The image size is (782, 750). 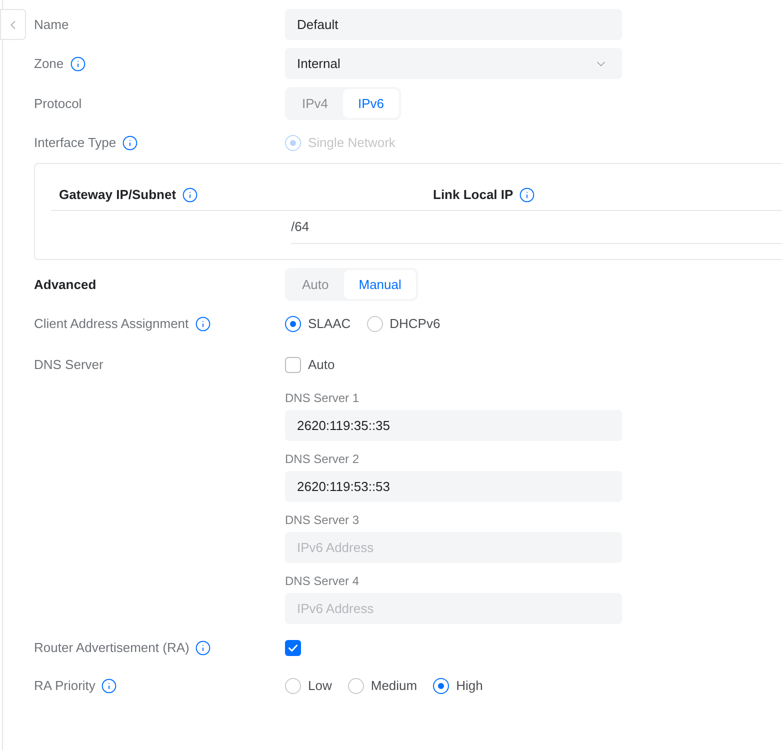 What do you see at coordinates (112, 648) in the screenshot?
I see `field-label: Router Advertisement (RA)` at bounding box center [112, 648].